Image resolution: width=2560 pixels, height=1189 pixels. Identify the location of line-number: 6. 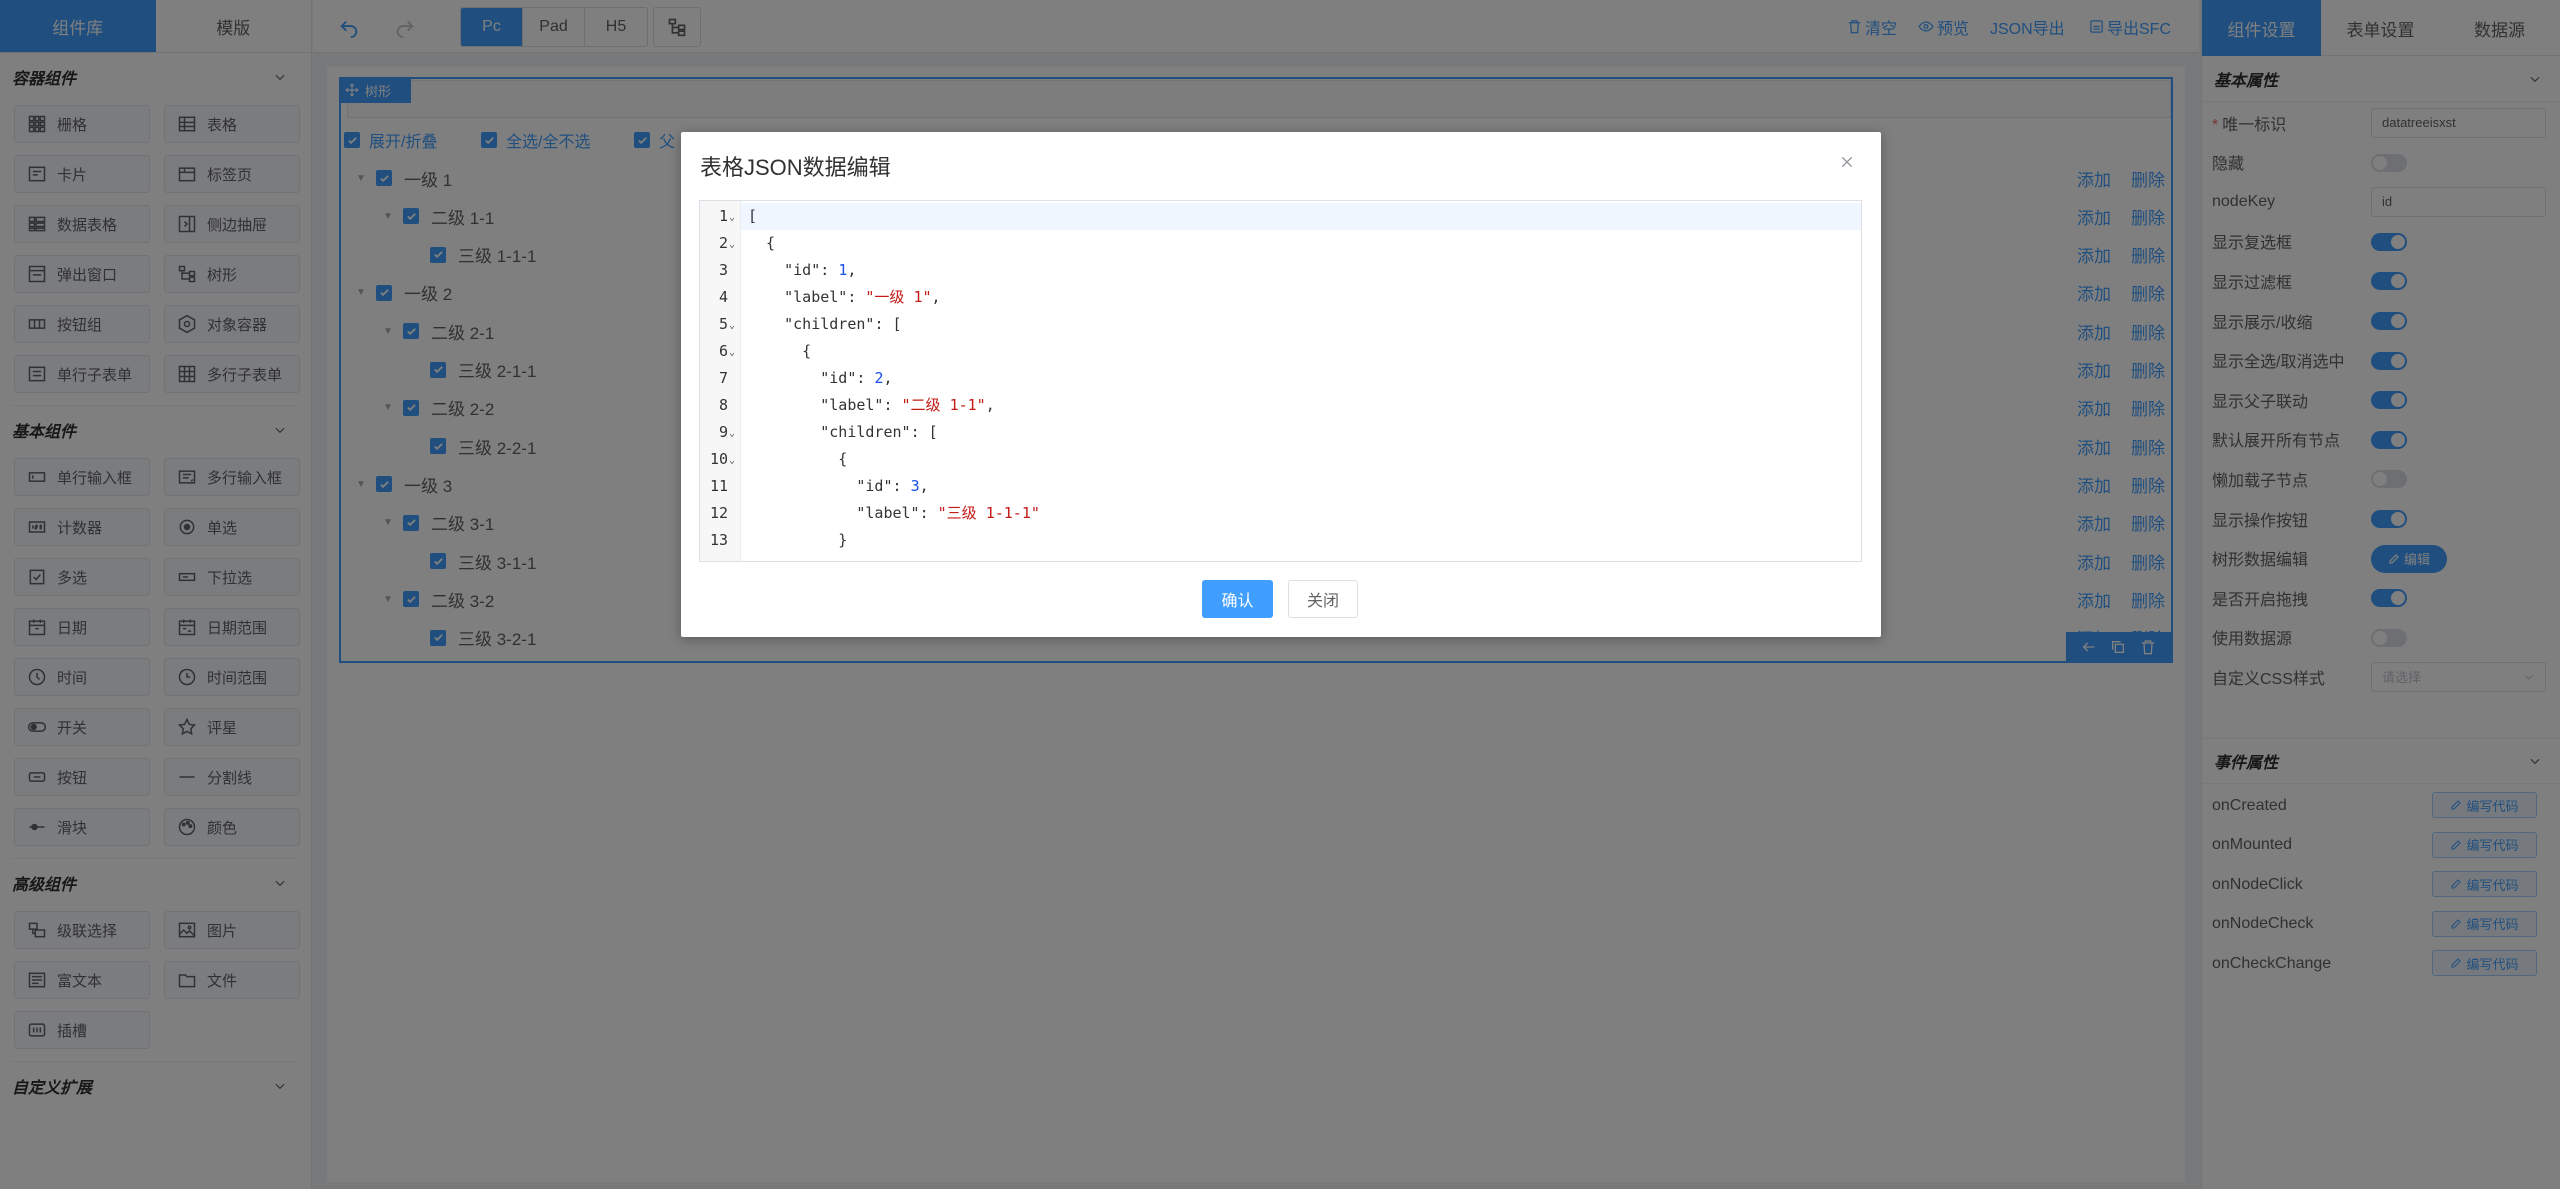
(723, 351).